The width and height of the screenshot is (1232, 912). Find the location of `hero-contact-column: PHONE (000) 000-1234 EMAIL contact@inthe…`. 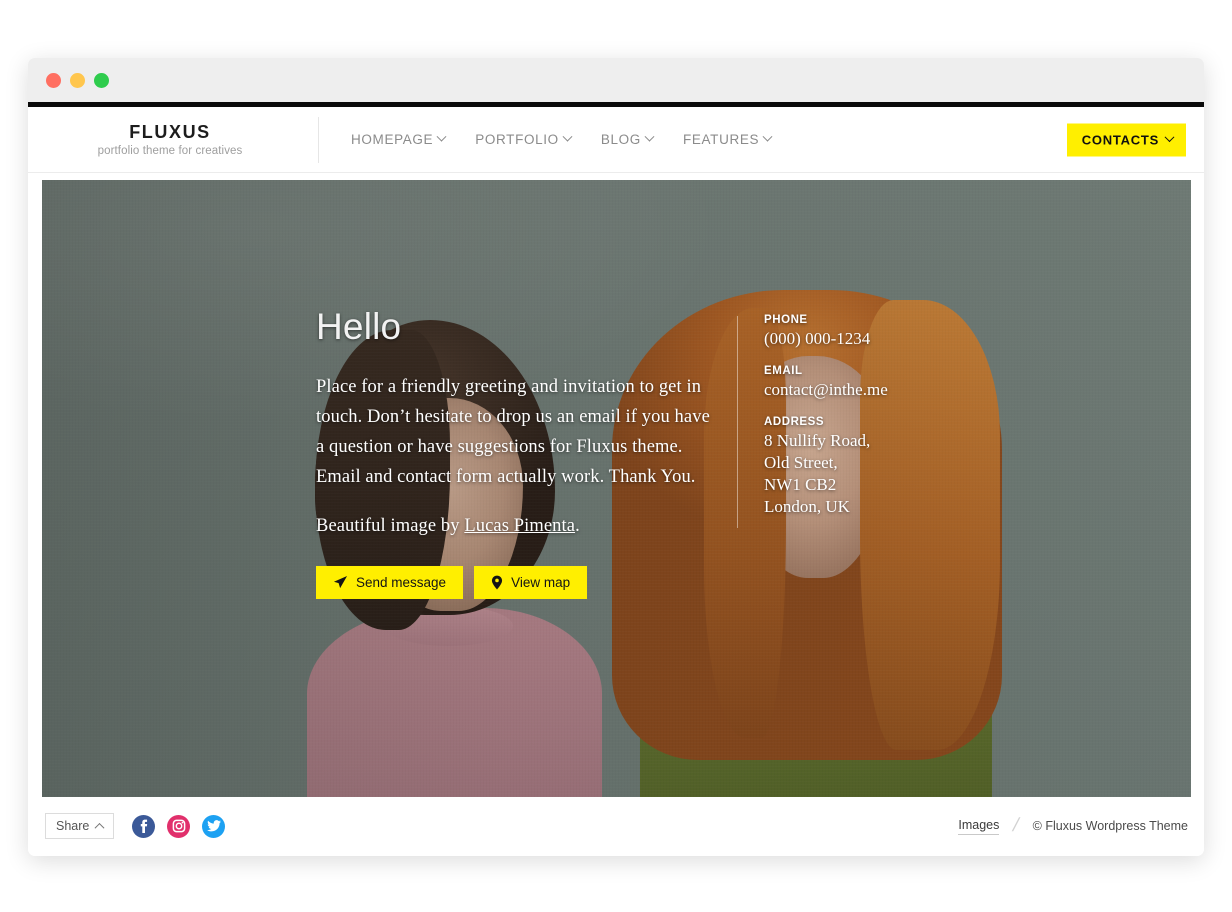

hero-contact-column: PHONE (000) 000-1234 EMAIL contact@inthe… is located at coordinates (826, 453).